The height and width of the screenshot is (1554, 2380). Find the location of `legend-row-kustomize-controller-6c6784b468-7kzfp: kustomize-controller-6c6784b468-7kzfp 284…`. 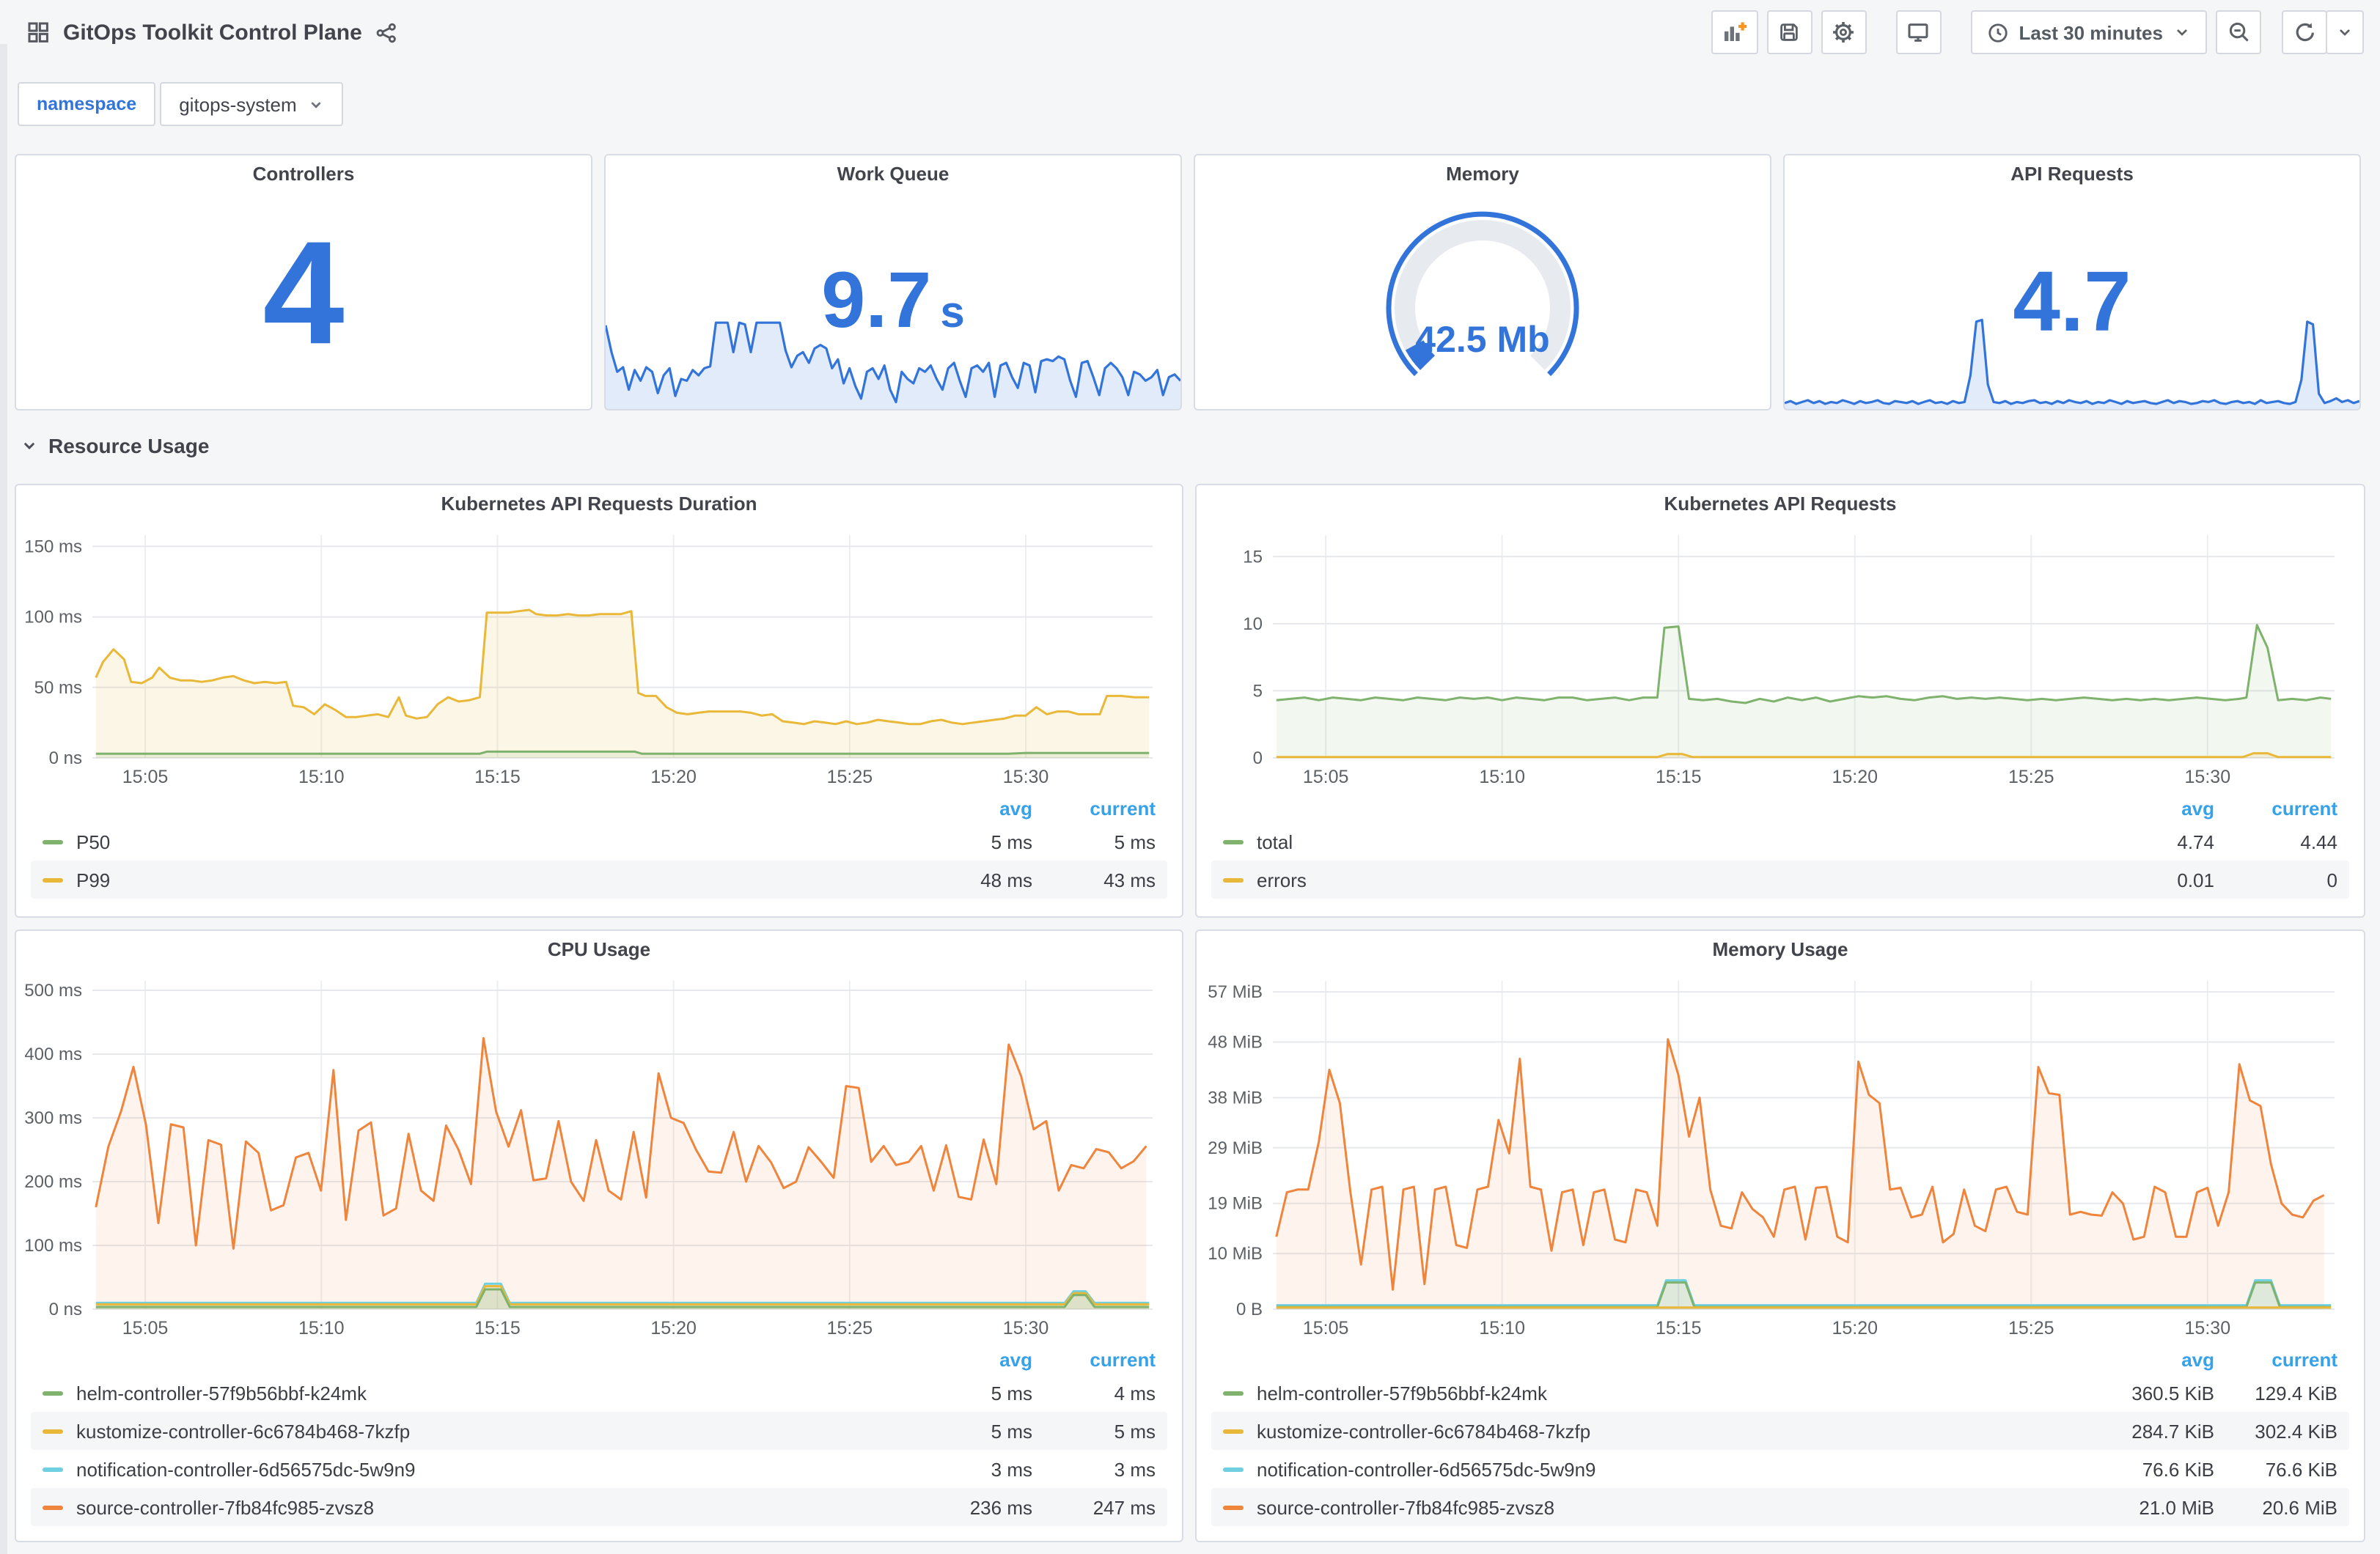

legend-row-kustomize-controller-6c6784b468-7kzfp: kustomize-controller-6c6784b468-7kzfp 284… is located at coordinates (1780, 1431).